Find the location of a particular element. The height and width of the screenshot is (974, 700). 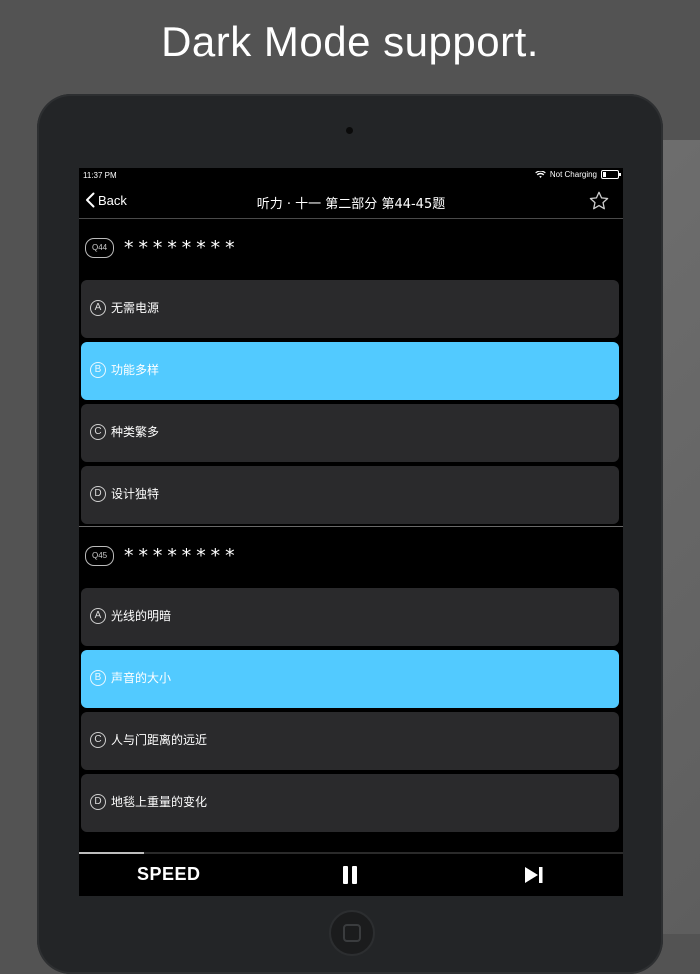

option-text: 光线的明暗 is located at coordinates (141, 616).